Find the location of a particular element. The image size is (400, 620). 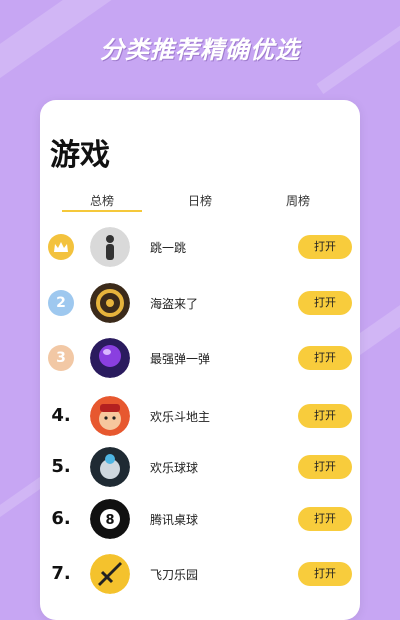

pirate-app-icon is located at coordinates (110, 303).